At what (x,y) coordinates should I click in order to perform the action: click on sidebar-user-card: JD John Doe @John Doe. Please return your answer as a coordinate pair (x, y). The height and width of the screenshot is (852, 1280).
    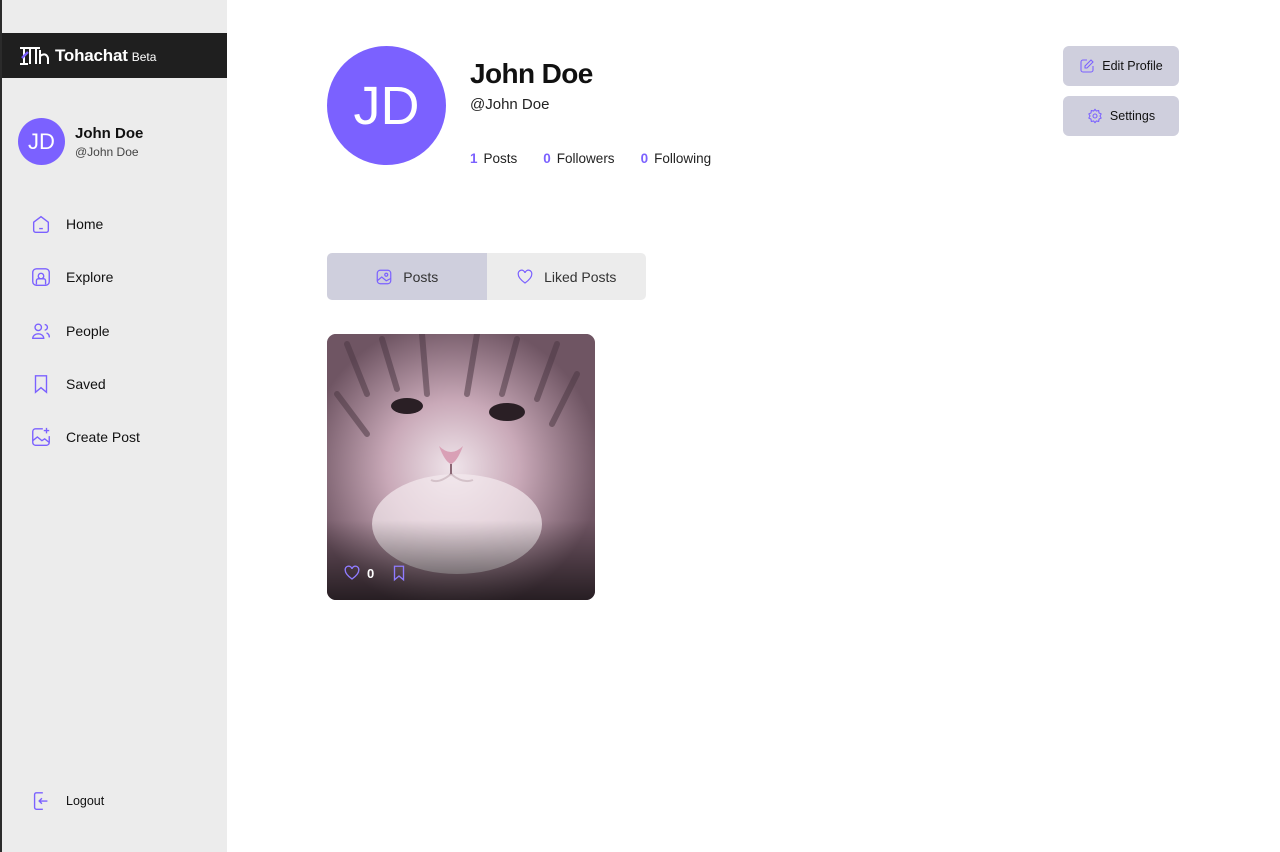
    Looking at the image, I should click on (80, 141).